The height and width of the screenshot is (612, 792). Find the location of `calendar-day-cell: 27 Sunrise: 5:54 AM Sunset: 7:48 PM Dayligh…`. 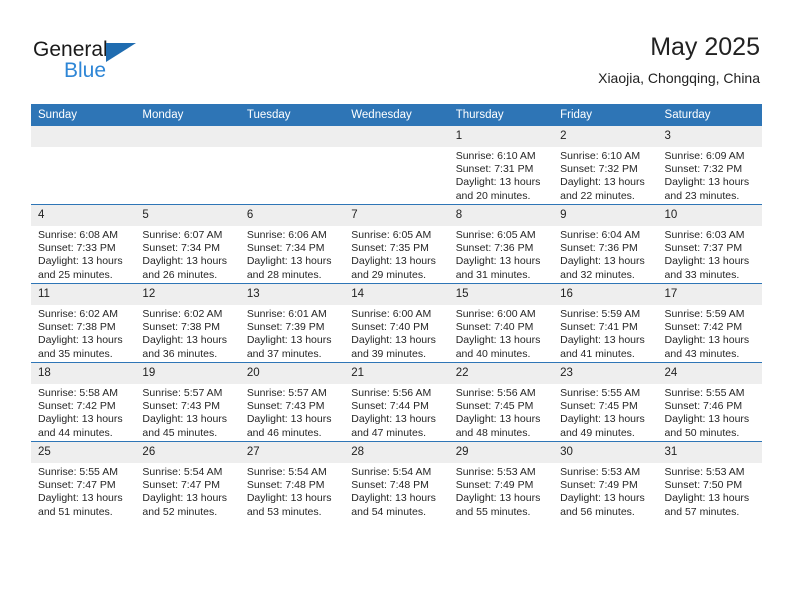

calendar-day-cell: 27 Sunrise: 5:54 AM Sunset: 7:48 PM Dayligh… is located at coordinates (292, 480).